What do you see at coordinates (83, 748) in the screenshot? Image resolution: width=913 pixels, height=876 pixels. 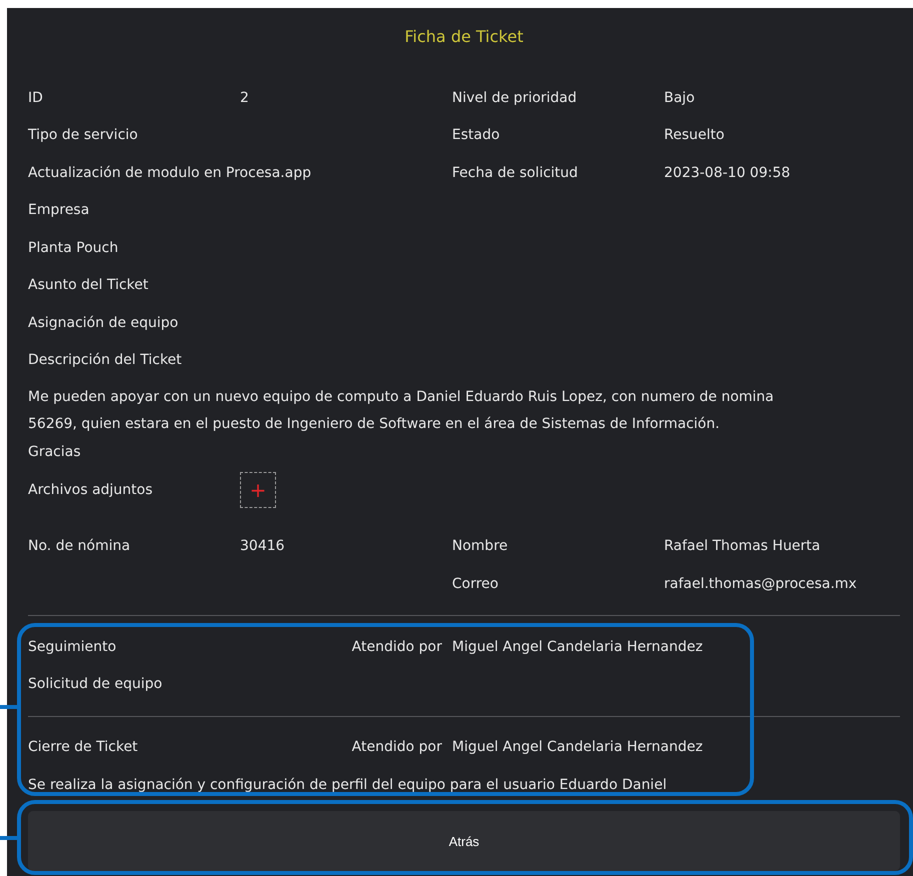 I see `followup-title: Cierre de Ticket` at bounding box center [83, 748].